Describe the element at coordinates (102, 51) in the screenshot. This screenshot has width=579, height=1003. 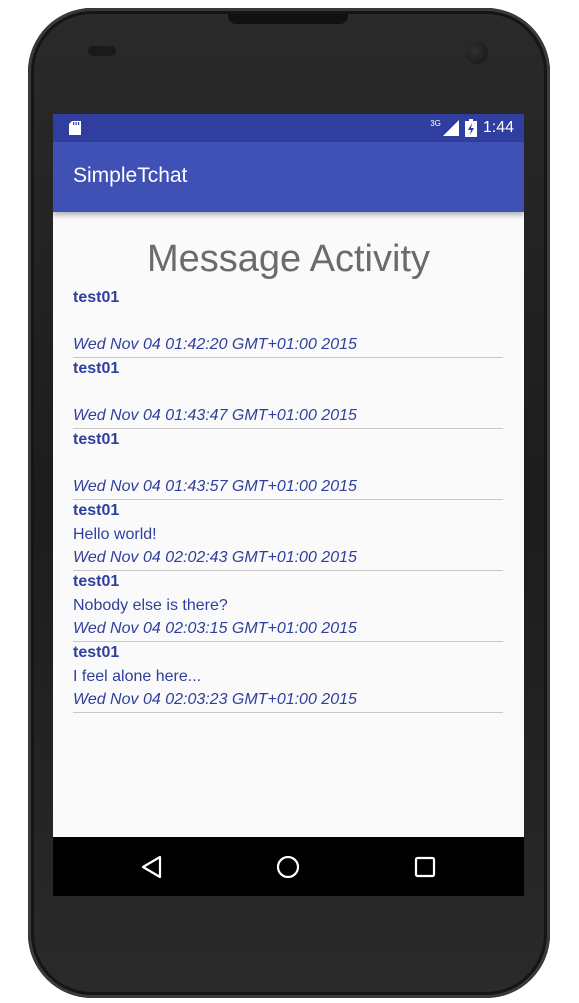
I see `phone-sensor` at that location.